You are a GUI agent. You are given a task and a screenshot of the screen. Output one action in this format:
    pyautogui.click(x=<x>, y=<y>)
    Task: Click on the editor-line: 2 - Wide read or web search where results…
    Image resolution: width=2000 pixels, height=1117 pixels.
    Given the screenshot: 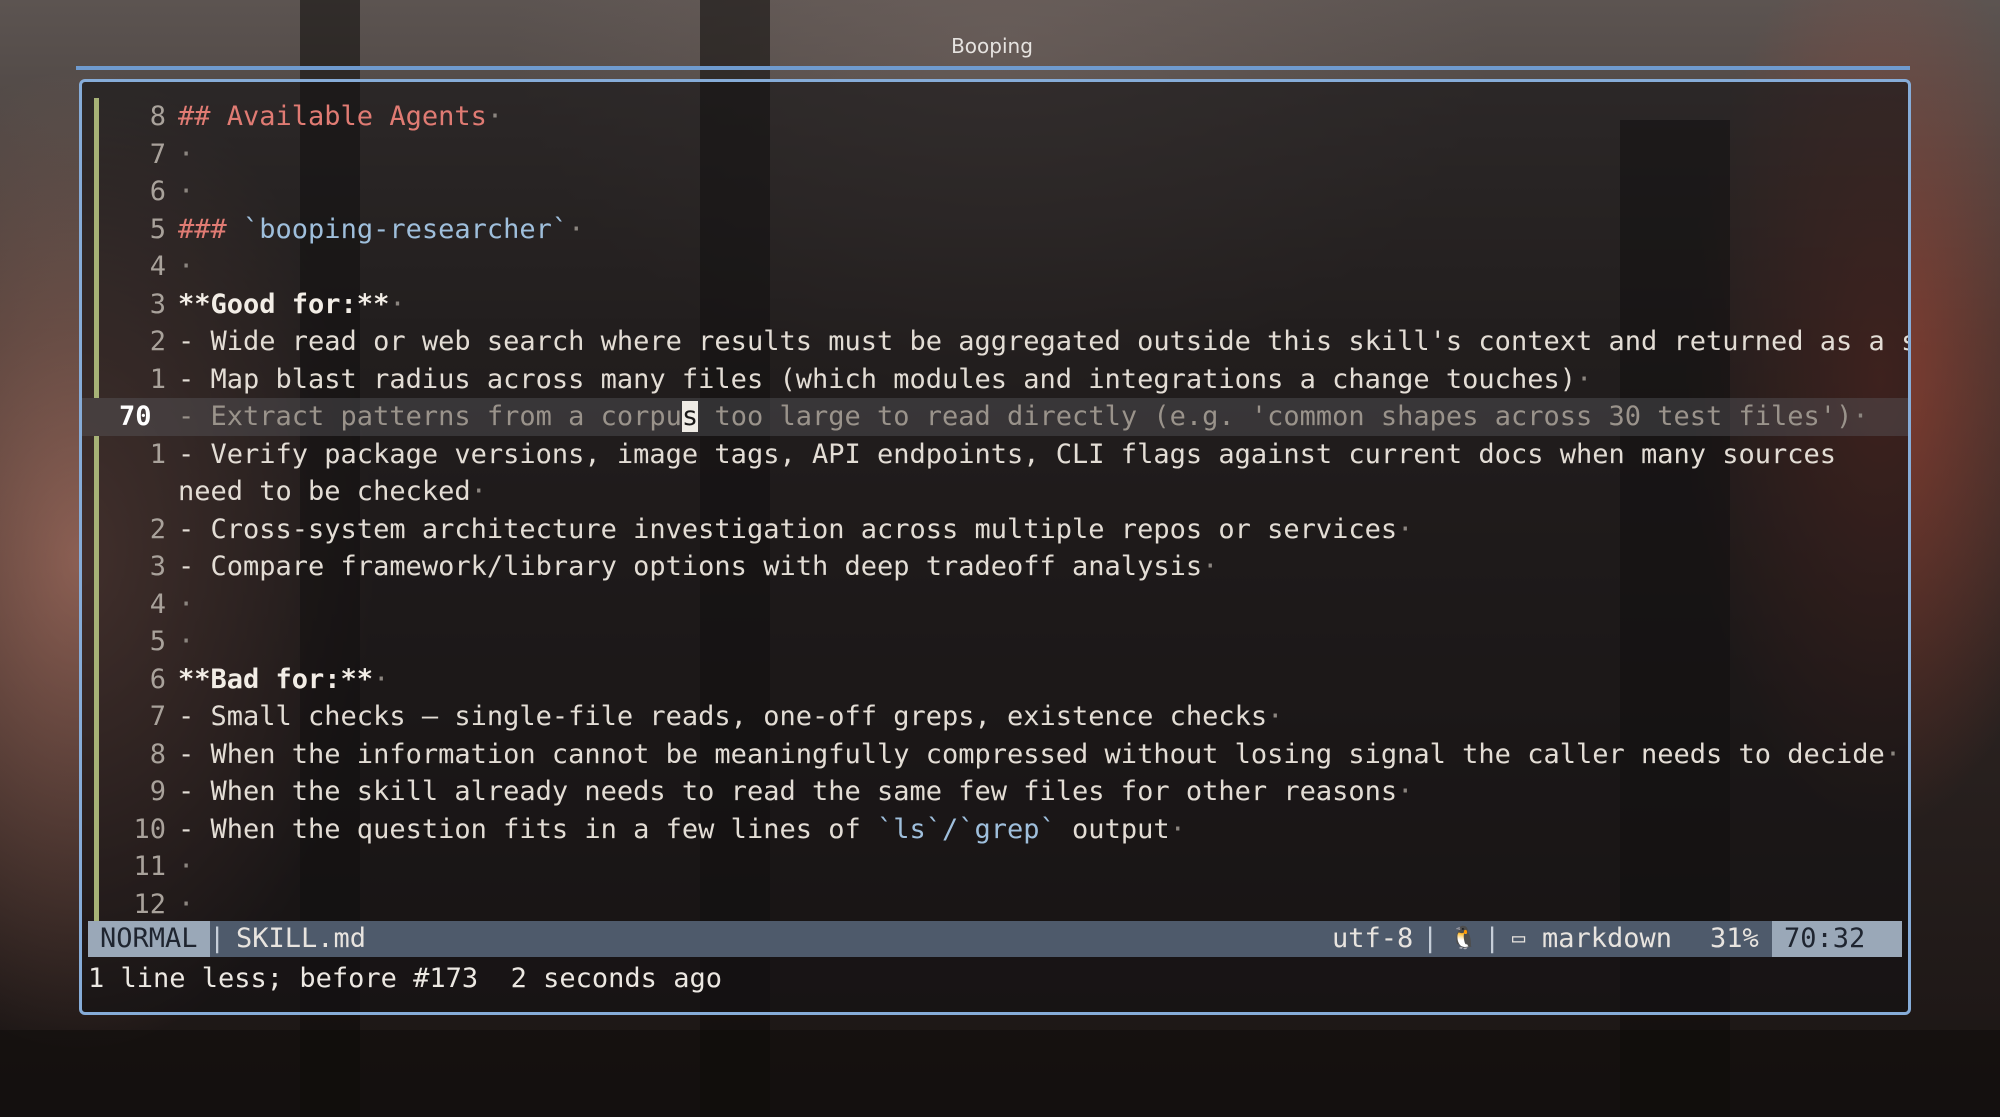 What is the action you would take?
    pyautogui.click(x=995, y=342)
    